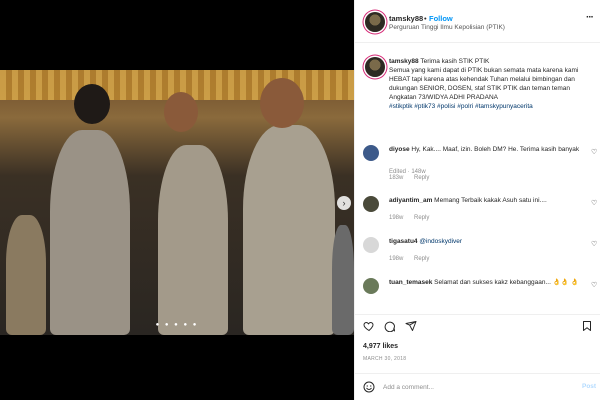 This screenshot has width=600, height=400. I want to click on add-comment-bar: Post, so click(477, 386).